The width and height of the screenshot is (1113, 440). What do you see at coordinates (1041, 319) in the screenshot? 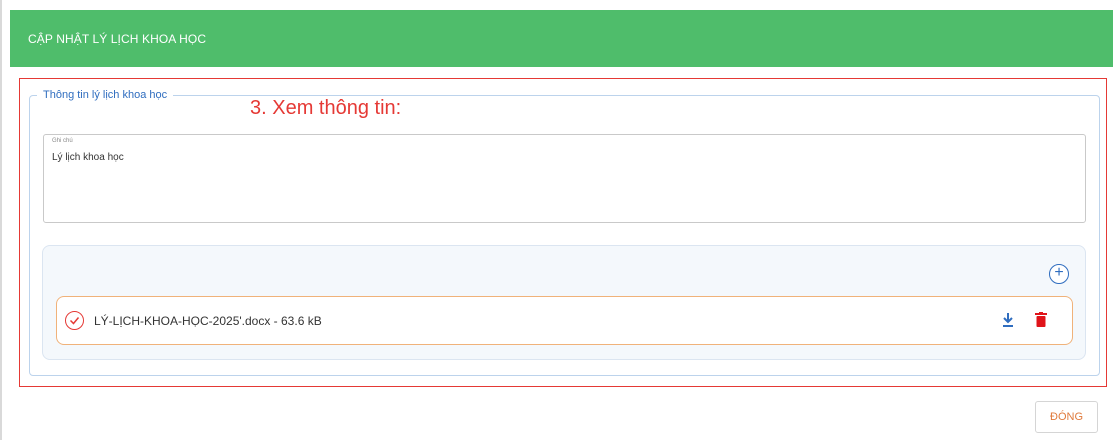
I see `trash-icon` at bounding box center [1041, 319].